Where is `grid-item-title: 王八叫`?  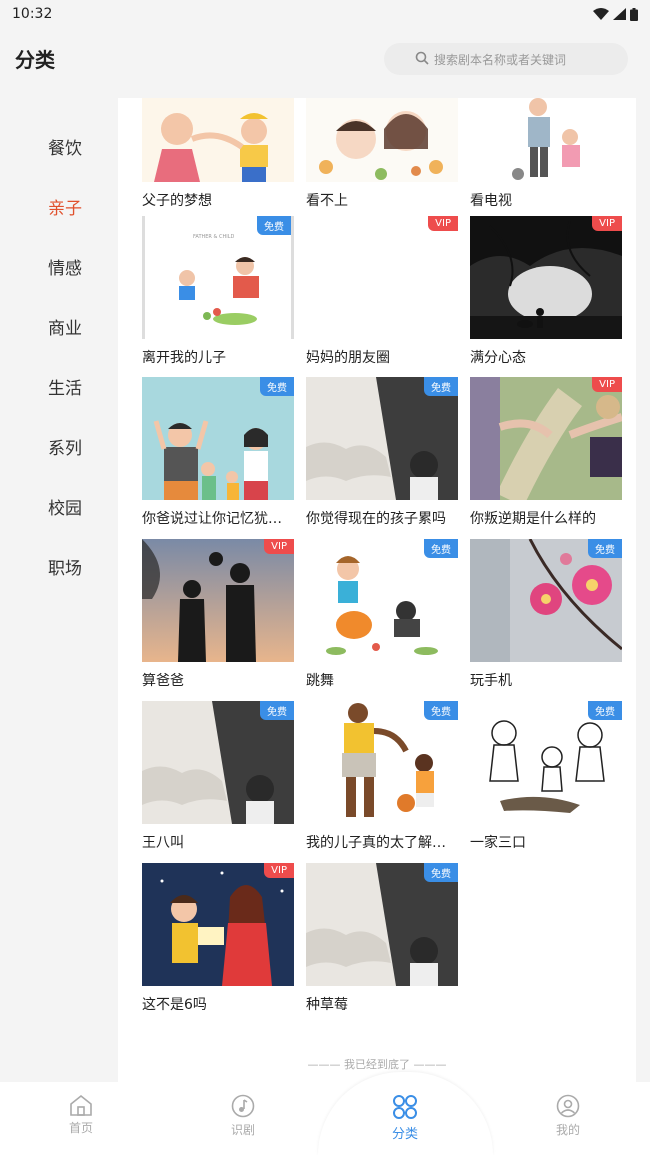
grid-item-title: 王八叫 is located at coordinates (163, 843).